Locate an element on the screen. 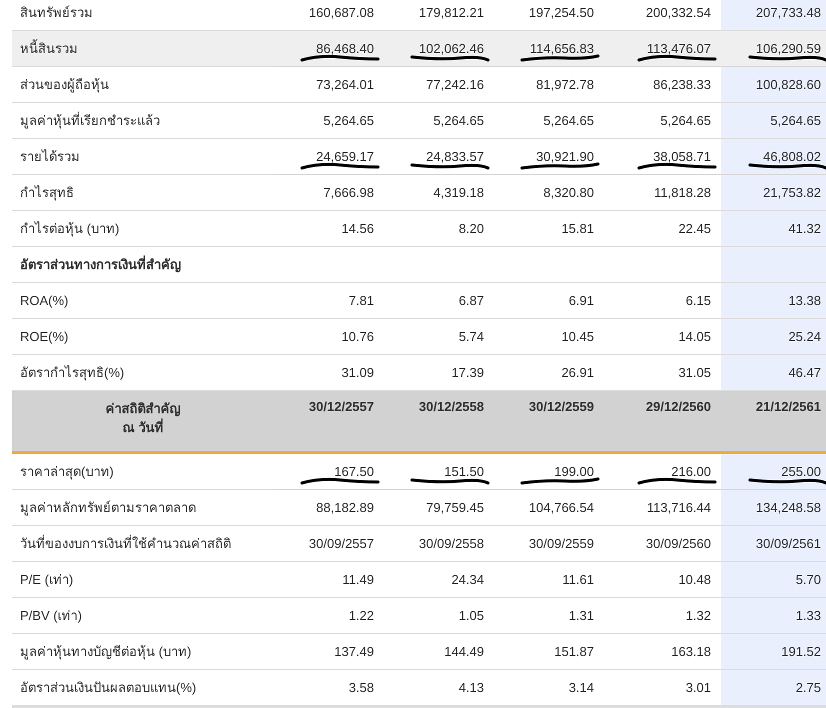 The height and width of the screenshot is (708, 826). table-cell: 1.31 is located at coordinates (581, 615).